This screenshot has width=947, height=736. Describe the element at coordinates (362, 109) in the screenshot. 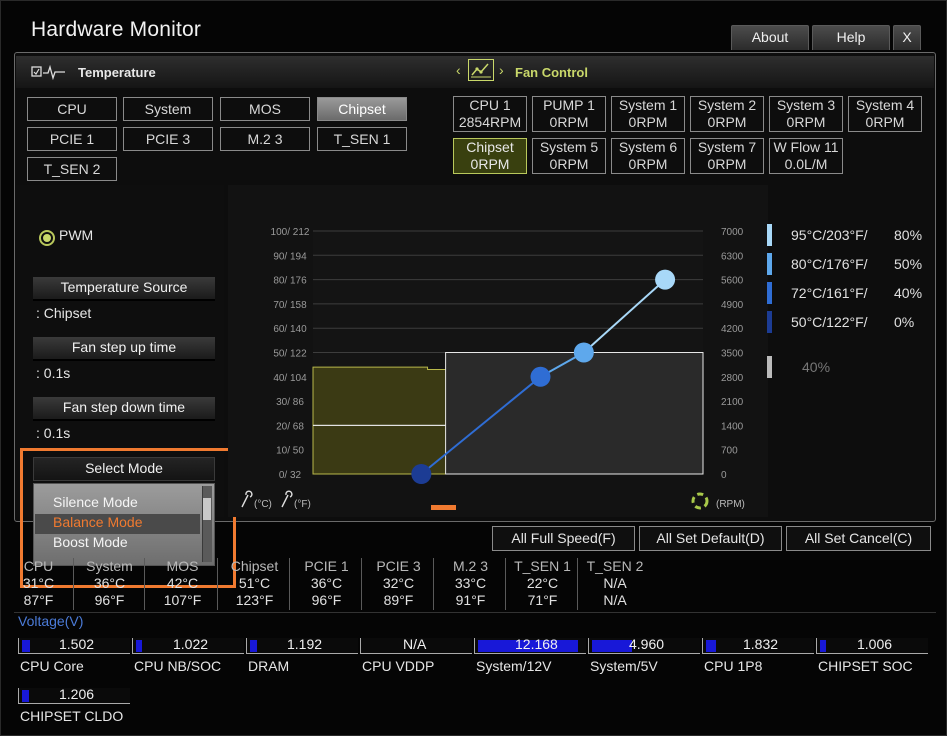

I see `temp-source-chipset: Chipset` at that location.